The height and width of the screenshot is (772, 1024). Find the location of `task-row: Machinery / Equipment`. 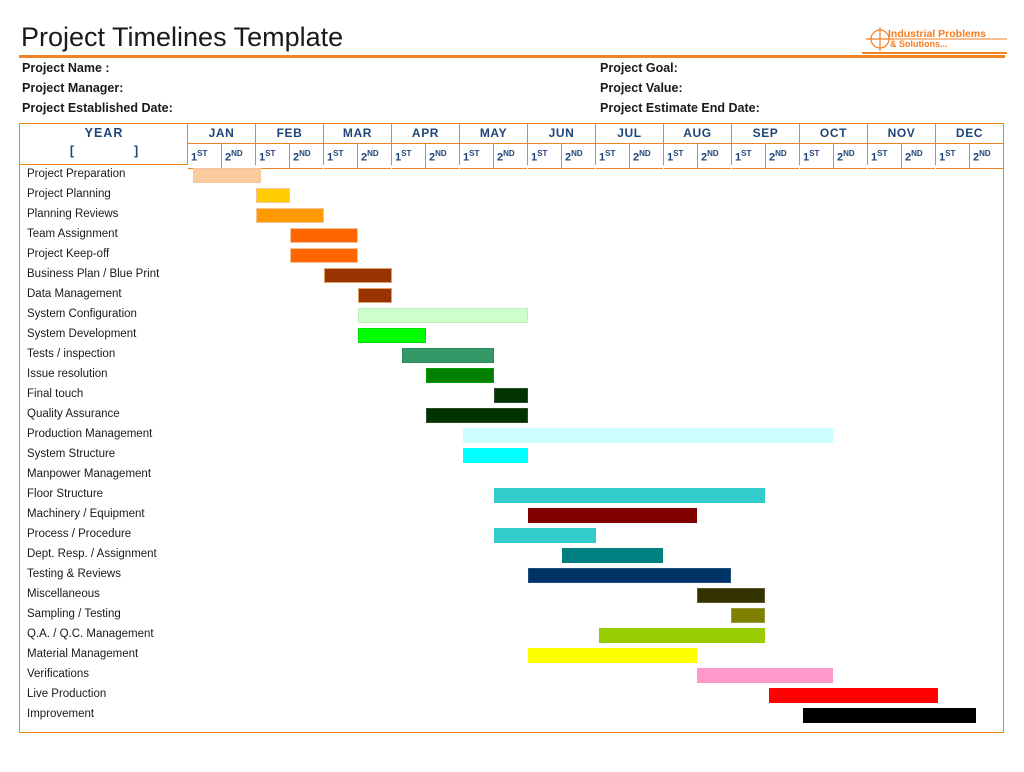

task-row: Machinery / Equipment is located at coordinates (511, 515).